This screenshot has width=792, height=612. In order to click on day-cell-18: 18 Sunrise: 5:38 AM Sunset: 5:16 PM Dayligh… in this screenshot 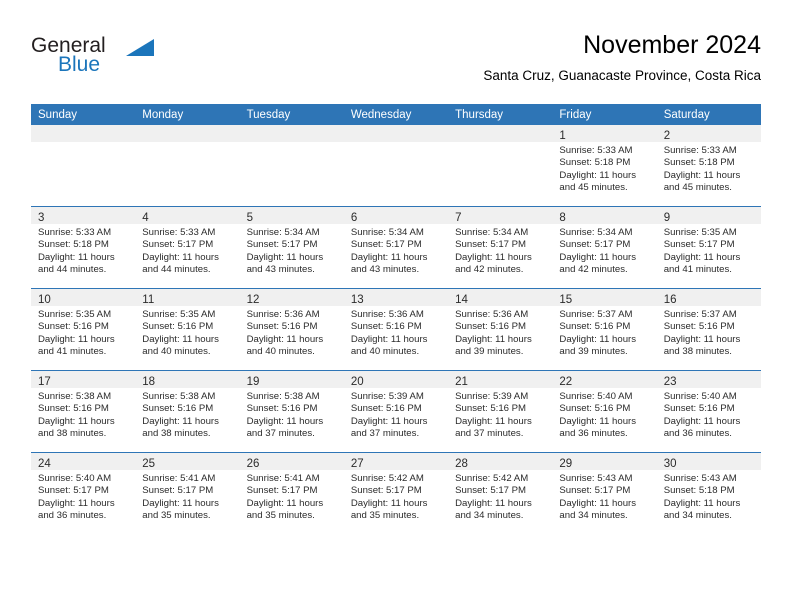, I will do `click(187, 411)`.